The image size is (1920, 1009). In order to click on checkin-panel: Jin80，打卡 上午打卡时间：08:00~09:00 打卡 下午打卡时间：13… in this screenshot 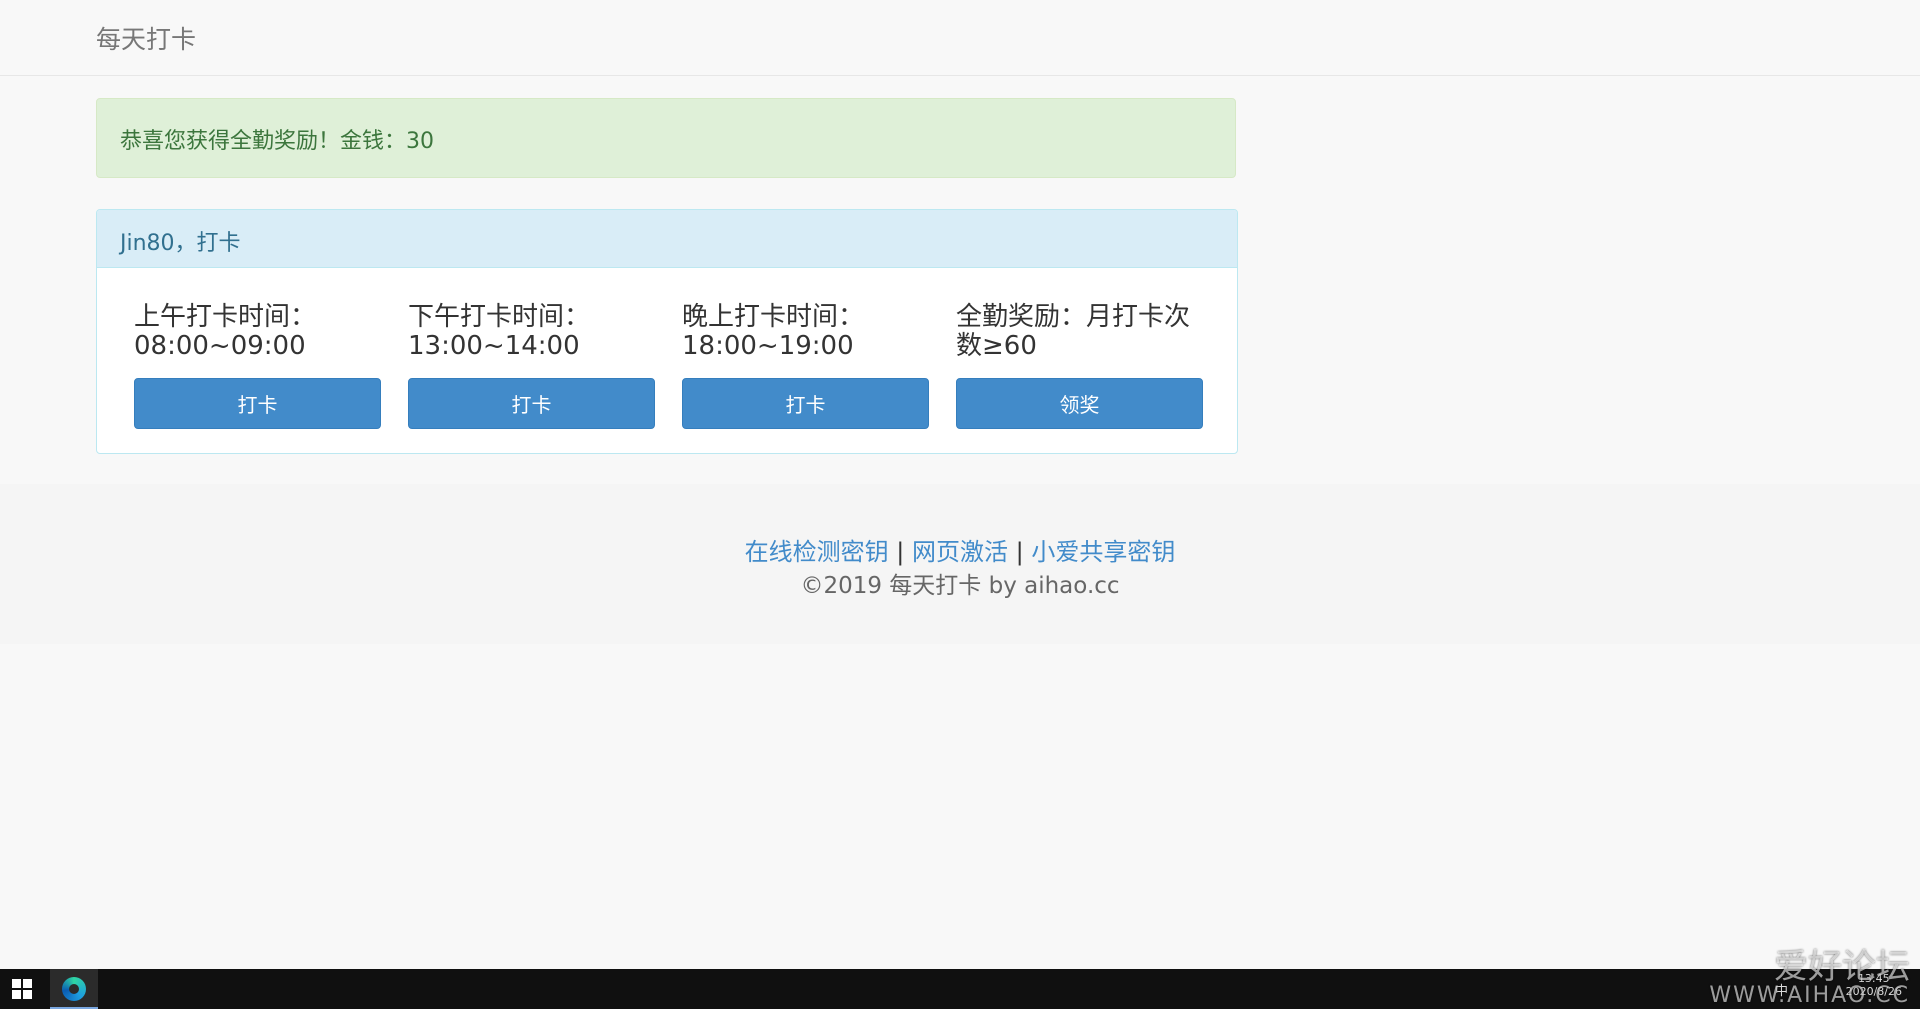, I will do `click(667, 331)`.